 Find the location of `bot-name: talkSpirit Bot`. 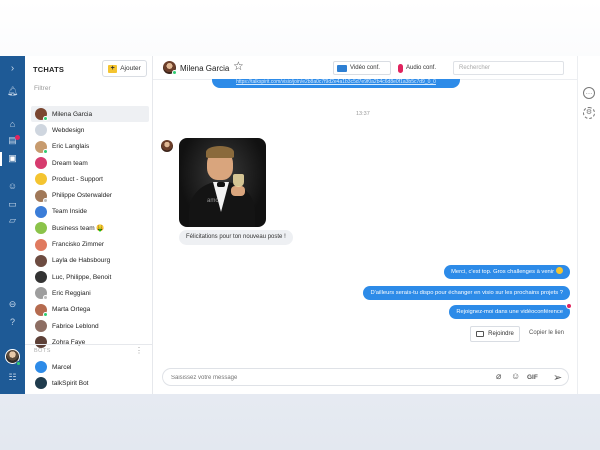

bot-name: talkSpirit Bot is located at coordinates (70, 383).